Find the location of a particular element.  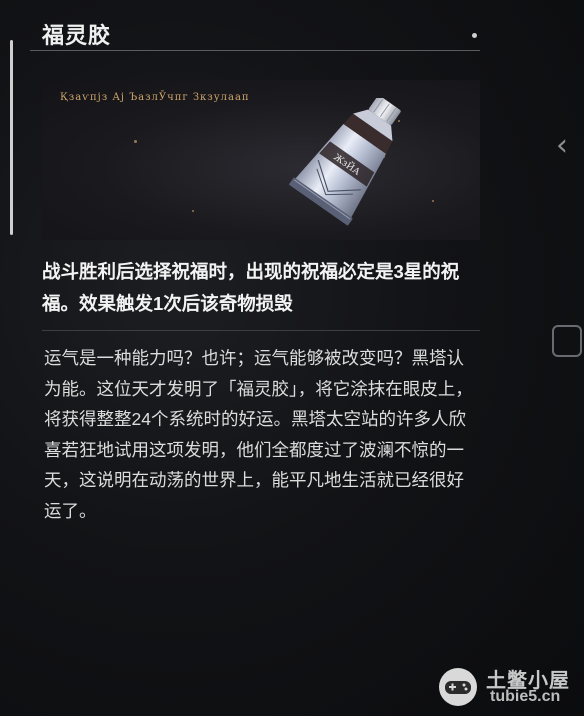

side-square-button is located at coordinates (567, 341).